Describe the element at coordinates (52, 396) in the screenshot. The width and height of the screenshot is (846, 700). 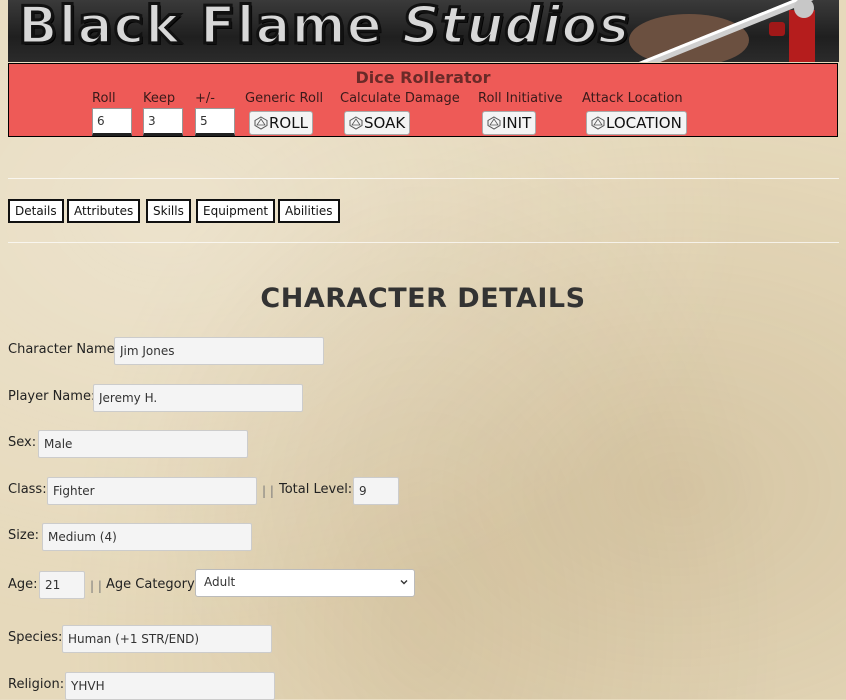
I see `player-name-label: Player Name:` at that location.